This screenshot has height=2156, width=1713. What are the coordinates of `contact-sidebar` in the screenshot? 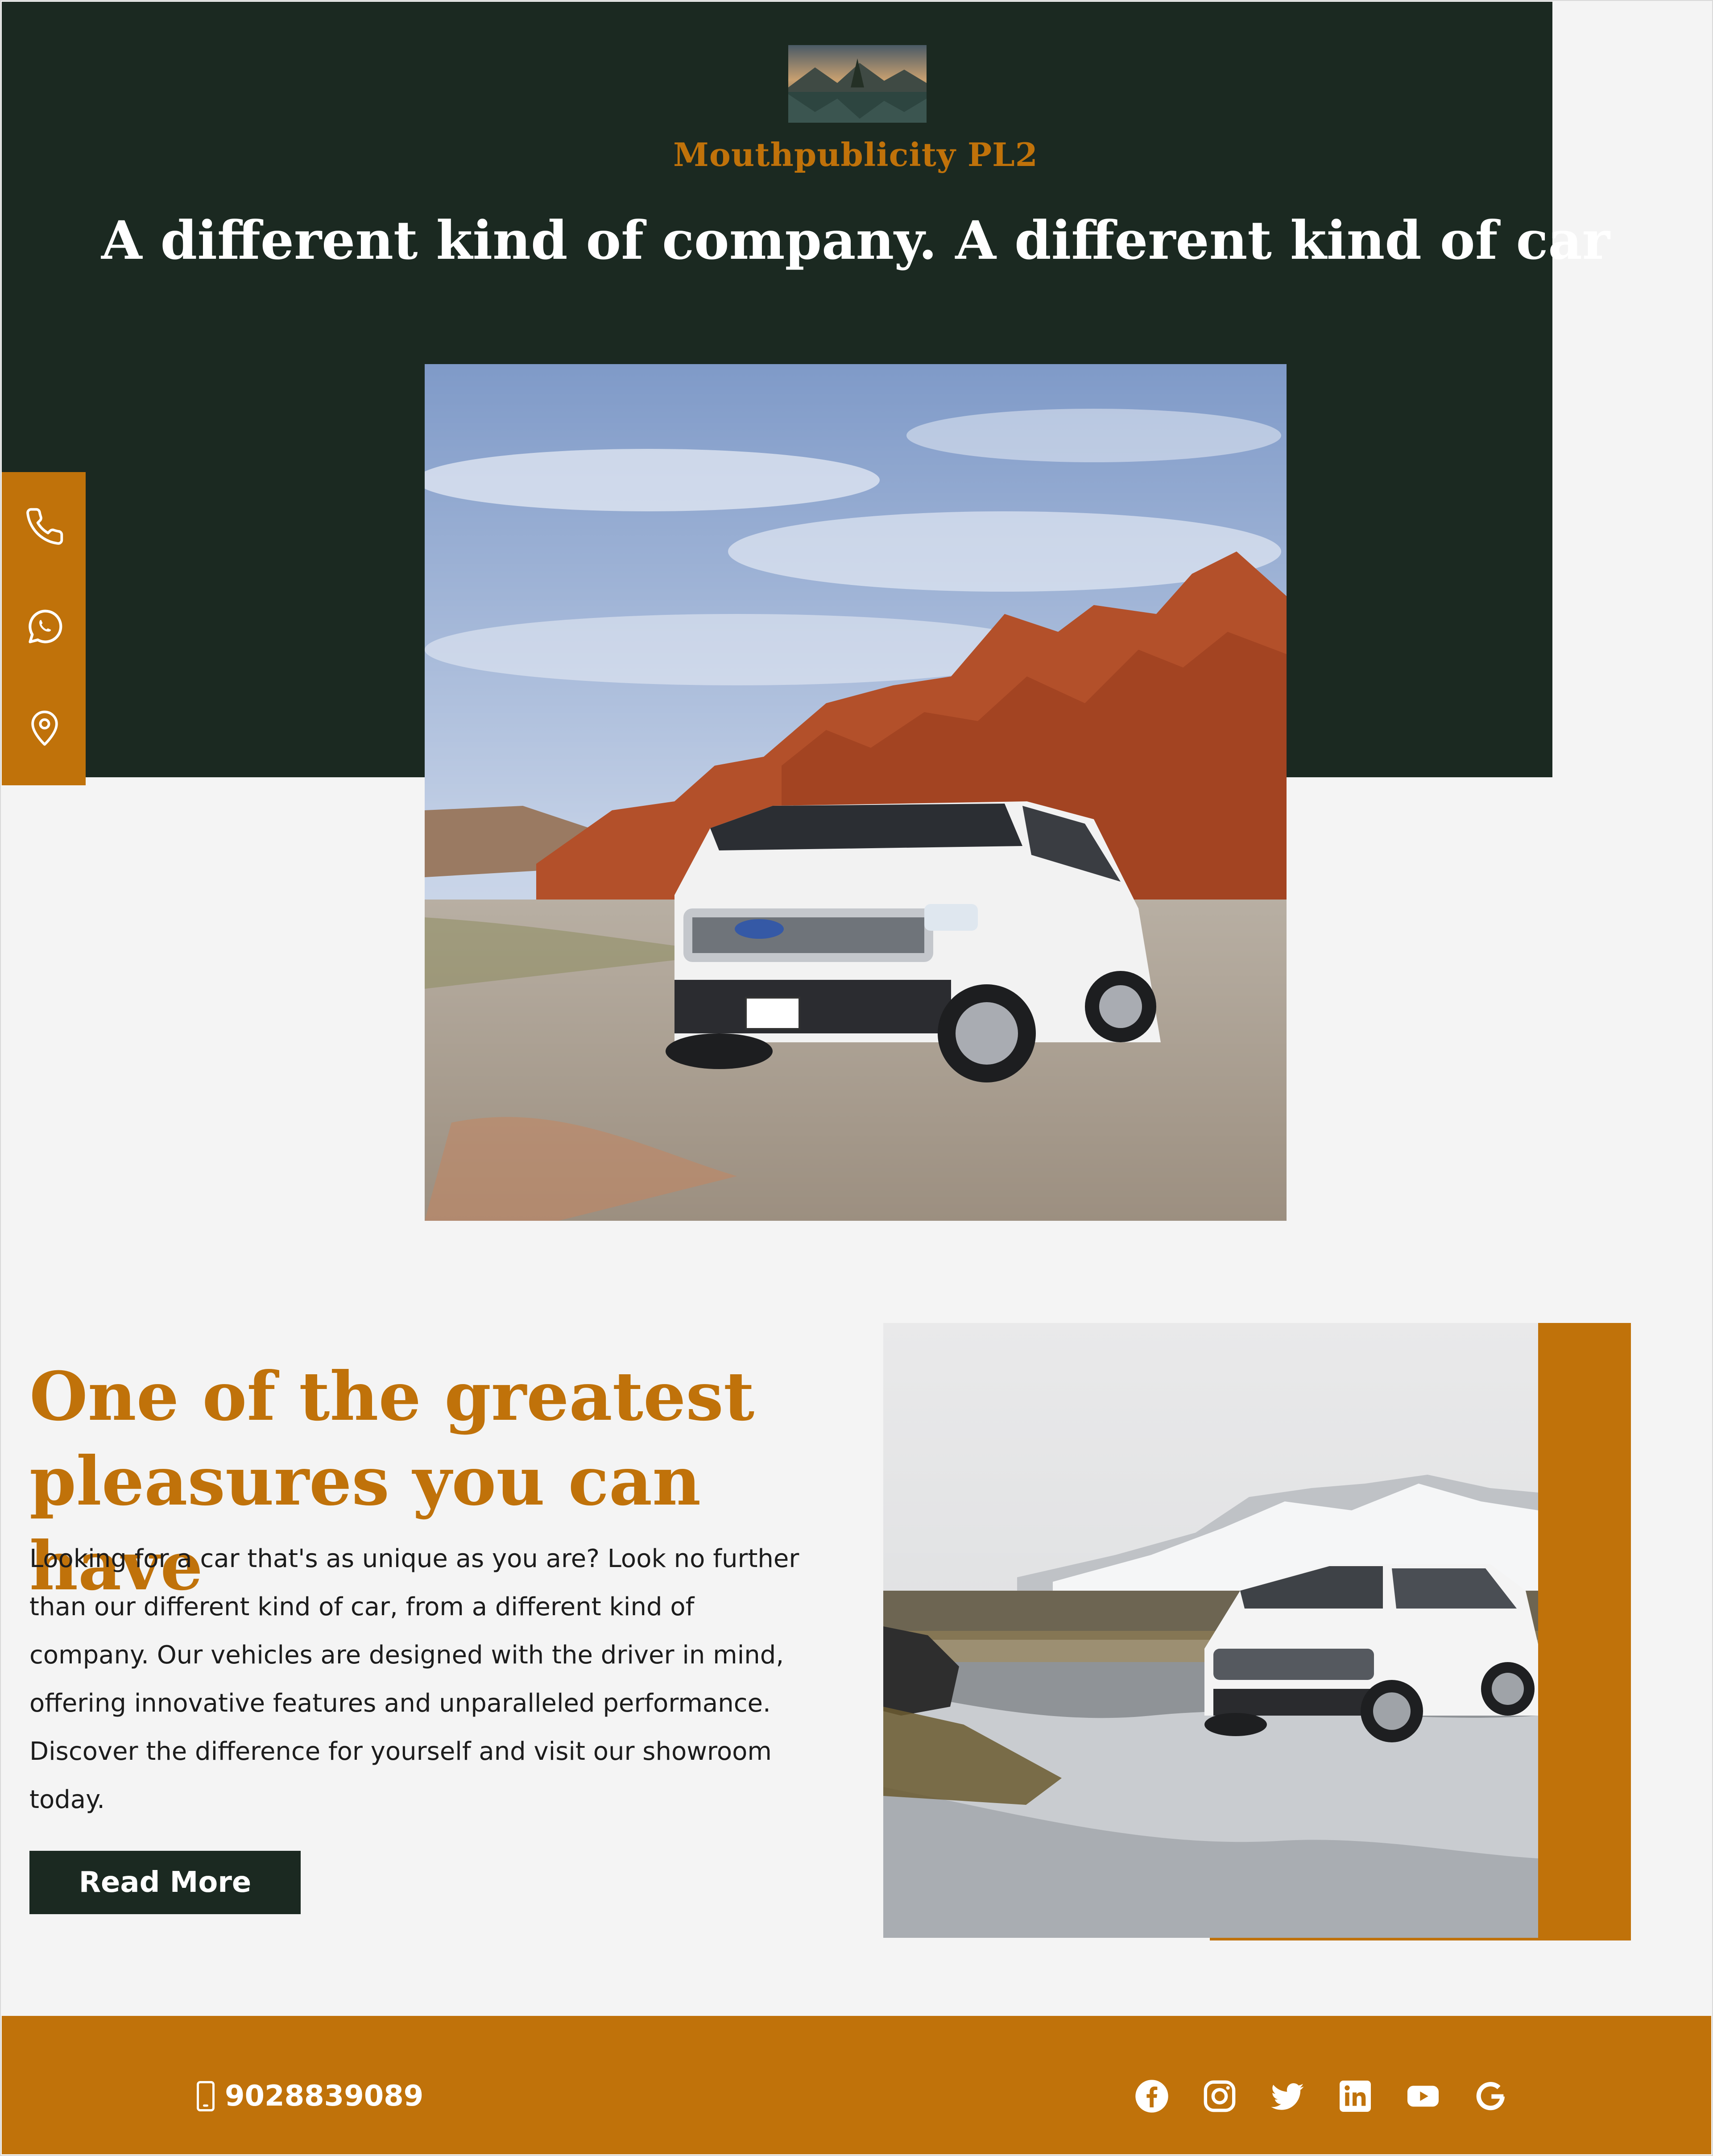 It's located at (44, 628).